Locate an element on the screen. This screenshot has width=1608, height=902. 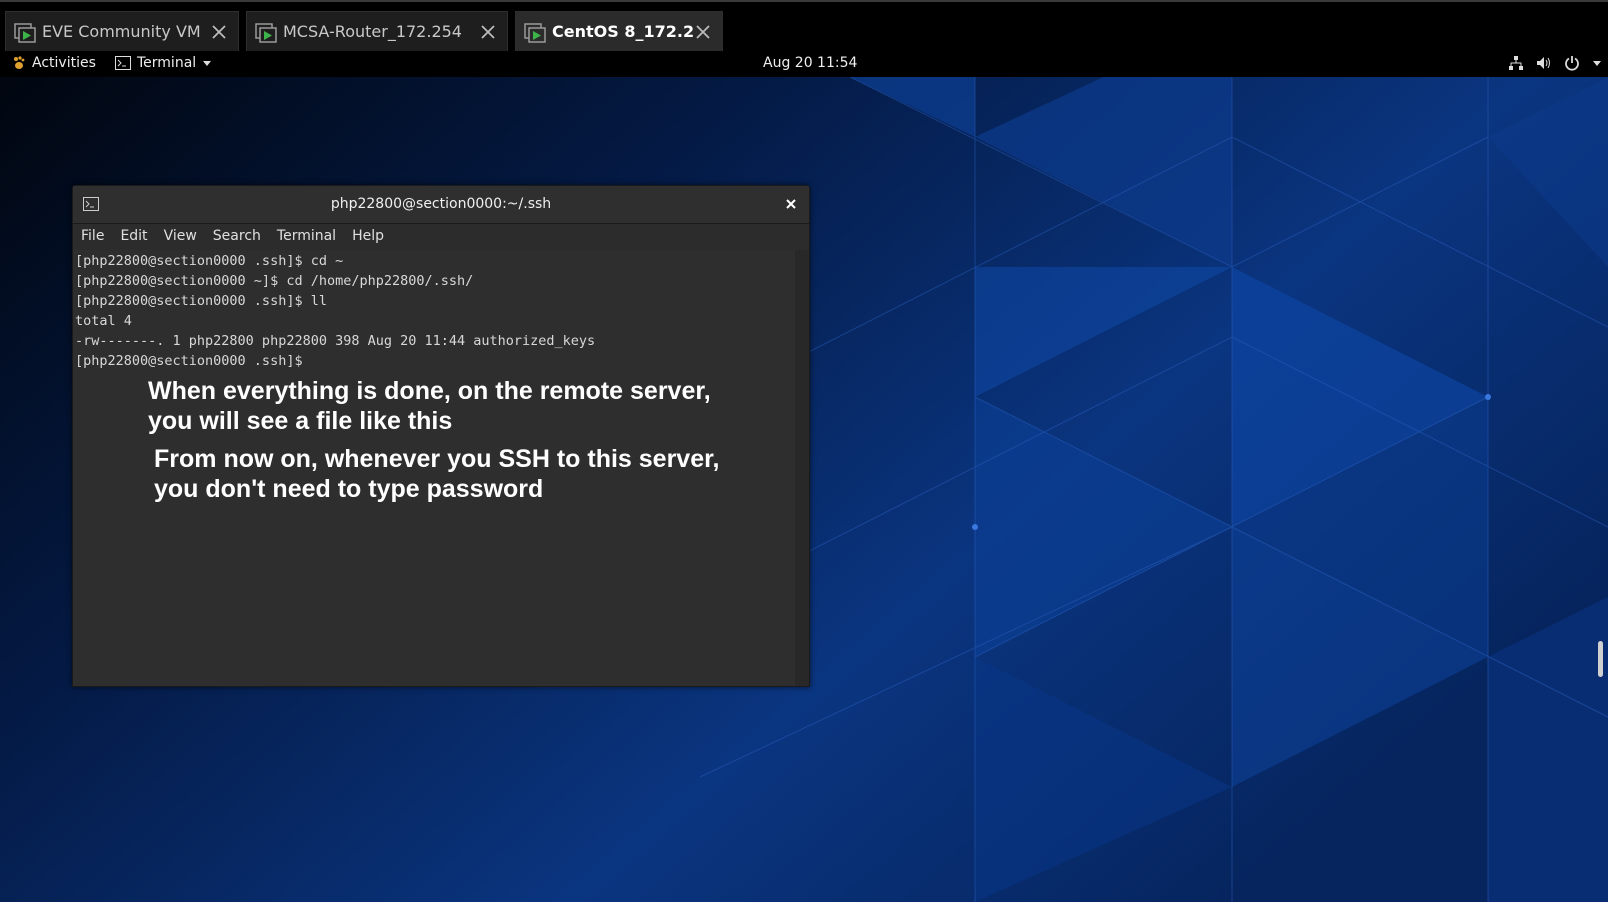
tab-centos-8: CentOS 8_172.2 is located at coordinates (619, 31).